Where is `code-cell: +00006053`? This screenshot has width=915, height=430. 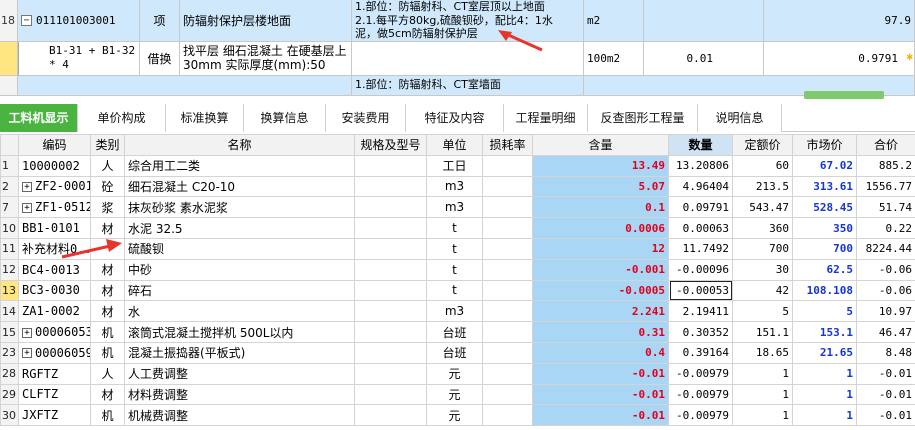 code-cell: +00006053 is located at coordinates (54, 332).